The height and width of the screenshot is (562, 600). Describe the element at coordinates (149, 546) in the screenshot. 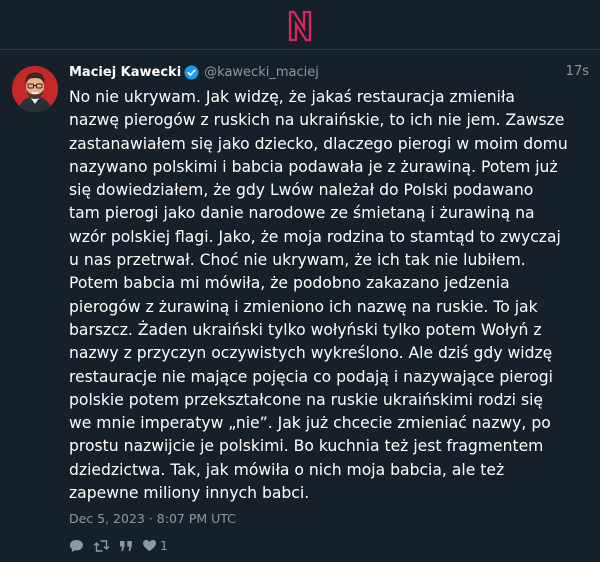

I see `heart-icon` at that location.